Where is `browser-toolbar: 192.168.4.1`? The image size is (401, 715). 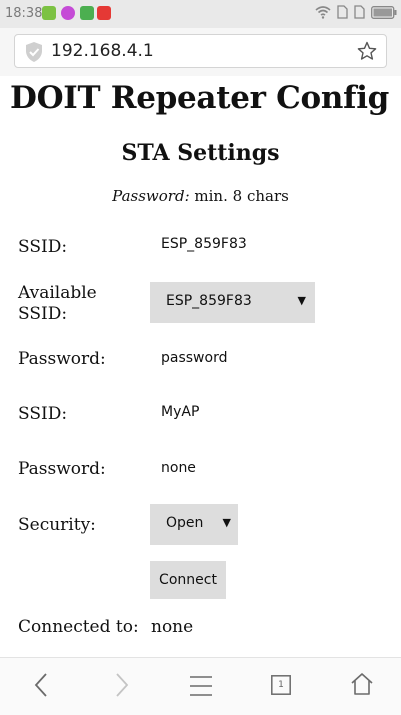
browser-toolbar: 192.168.4.1 is located at coordinates (200, 52).